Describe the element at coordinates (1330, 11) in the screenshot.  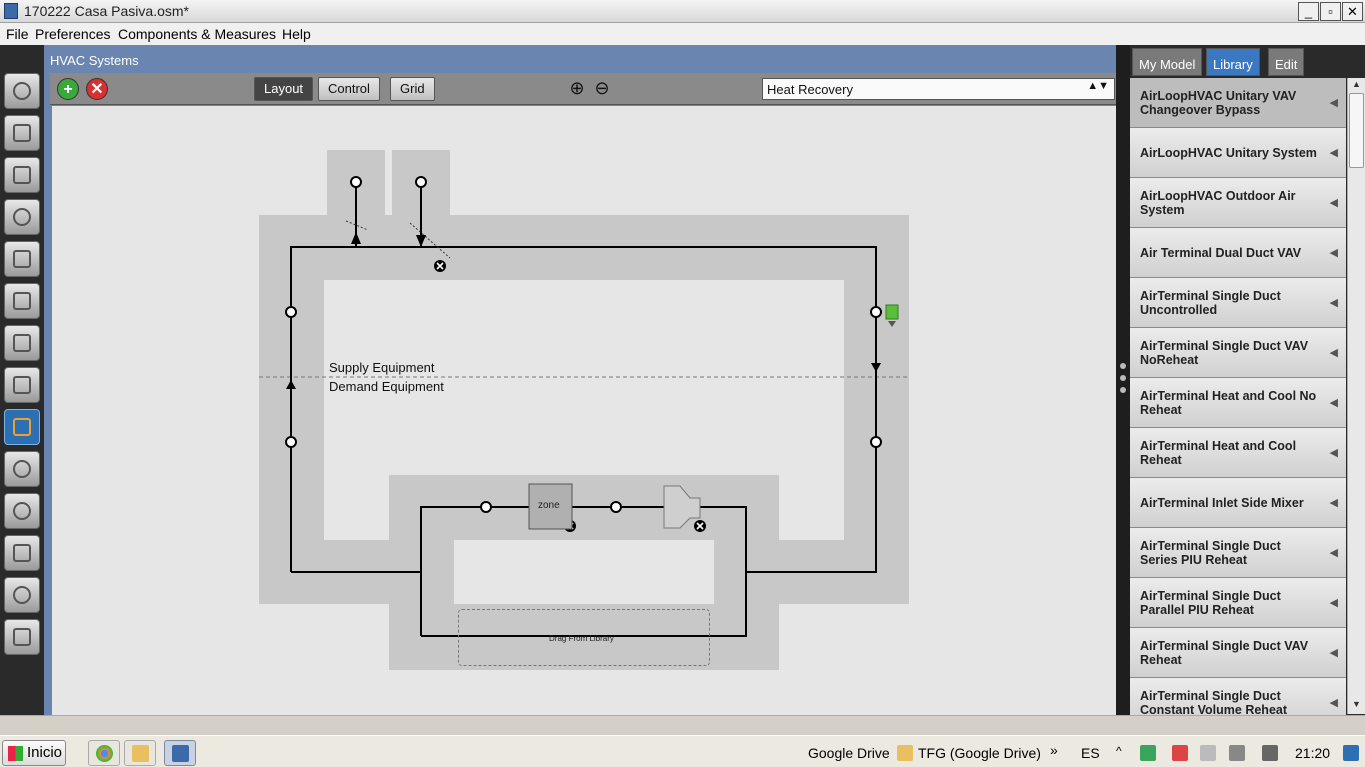
I see `maximize-button: ▫` at that location.